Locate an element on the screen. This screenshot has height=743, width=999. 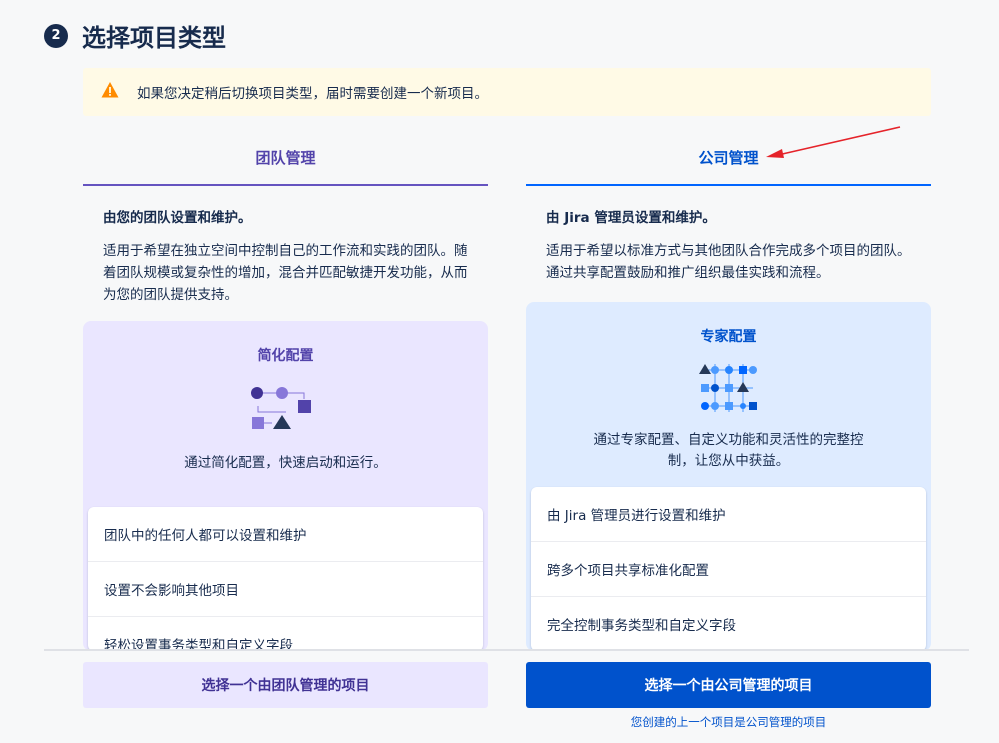
list-item: 跨多个项目共享标准化配置 is located at coordinates (728, 569).